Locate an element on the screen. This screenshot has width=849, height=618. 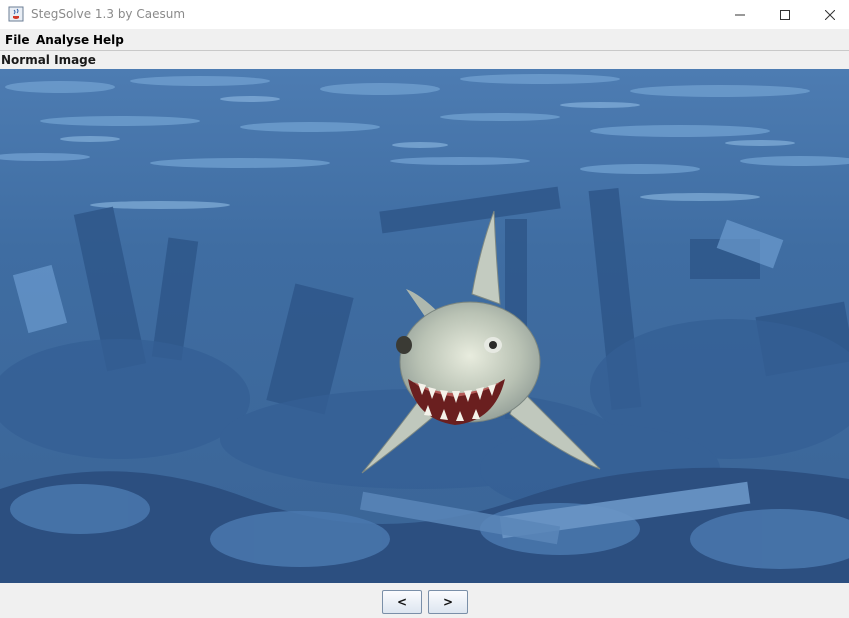
close-icon is located at coordinates (830, 14).